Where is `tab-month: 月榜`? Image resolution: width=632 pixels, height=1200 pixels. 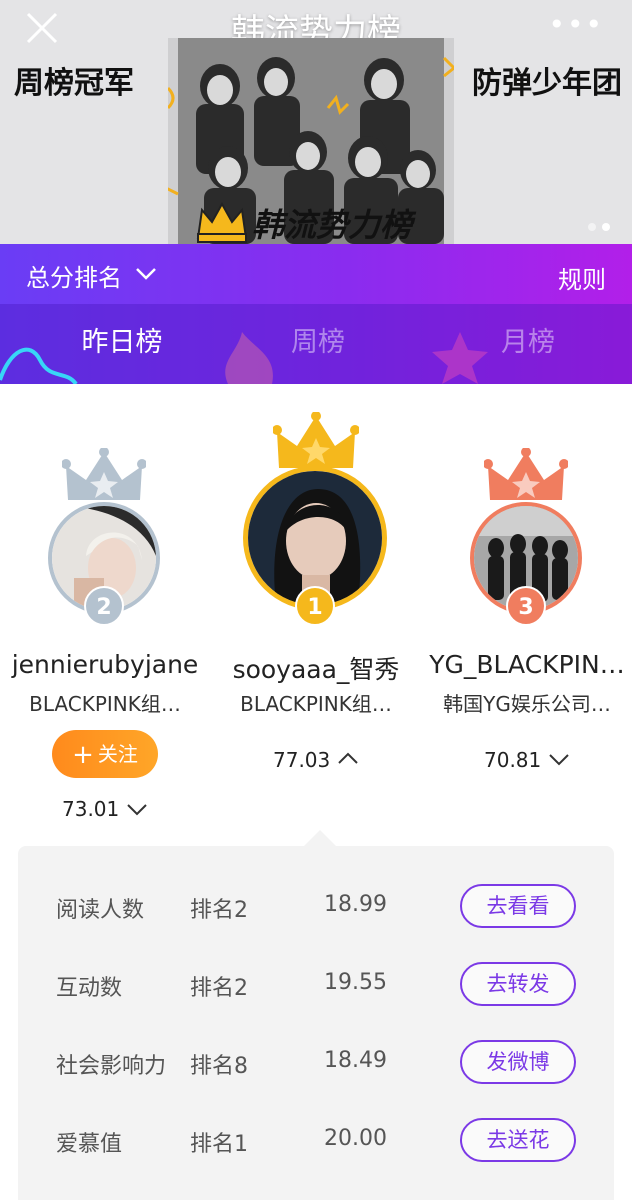
tab-month: 月榜 is located at coordinates (528, 339).